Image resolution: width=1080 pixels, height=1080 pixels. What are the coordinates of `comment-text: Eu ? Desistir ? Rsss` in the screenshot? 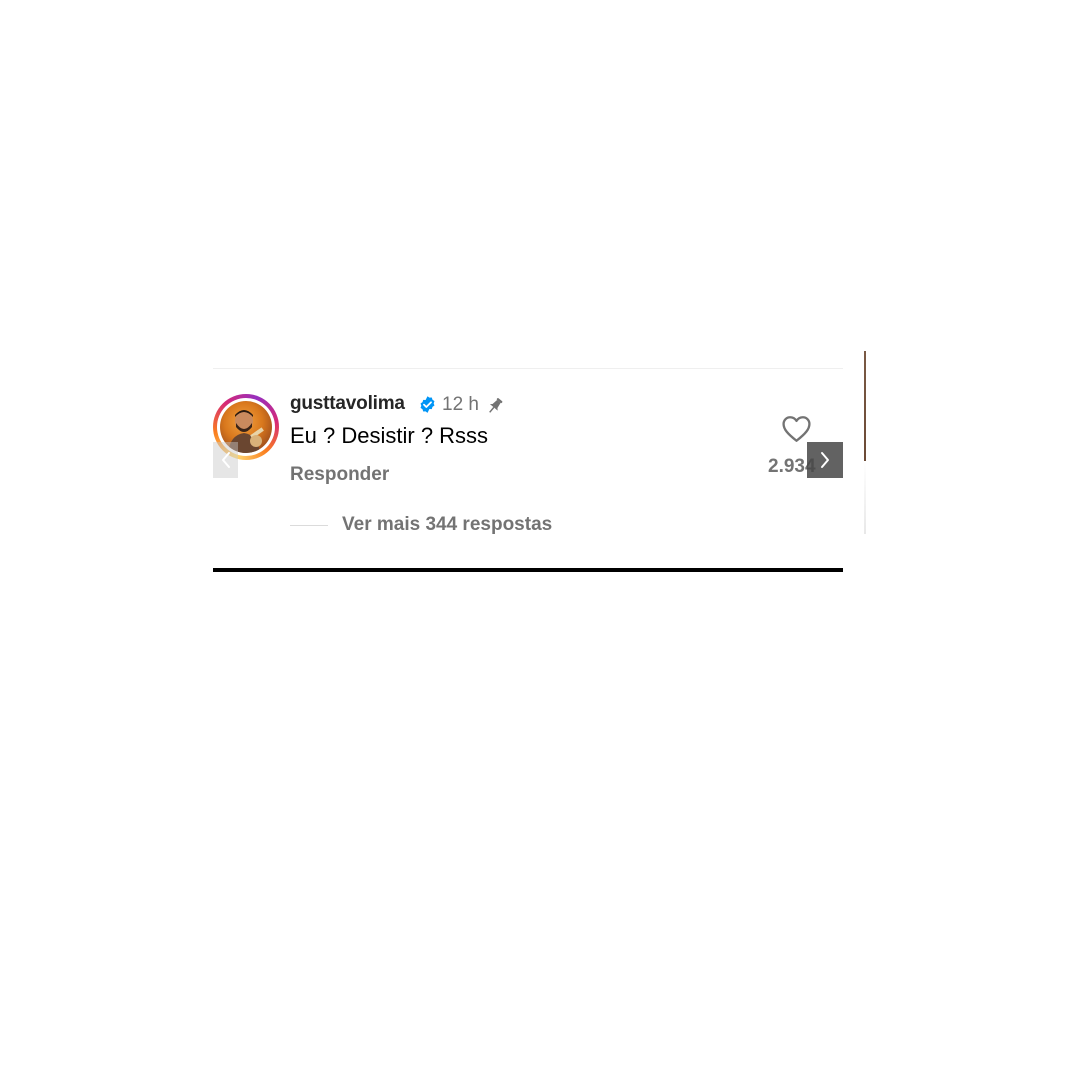 It's located at (389, 435).